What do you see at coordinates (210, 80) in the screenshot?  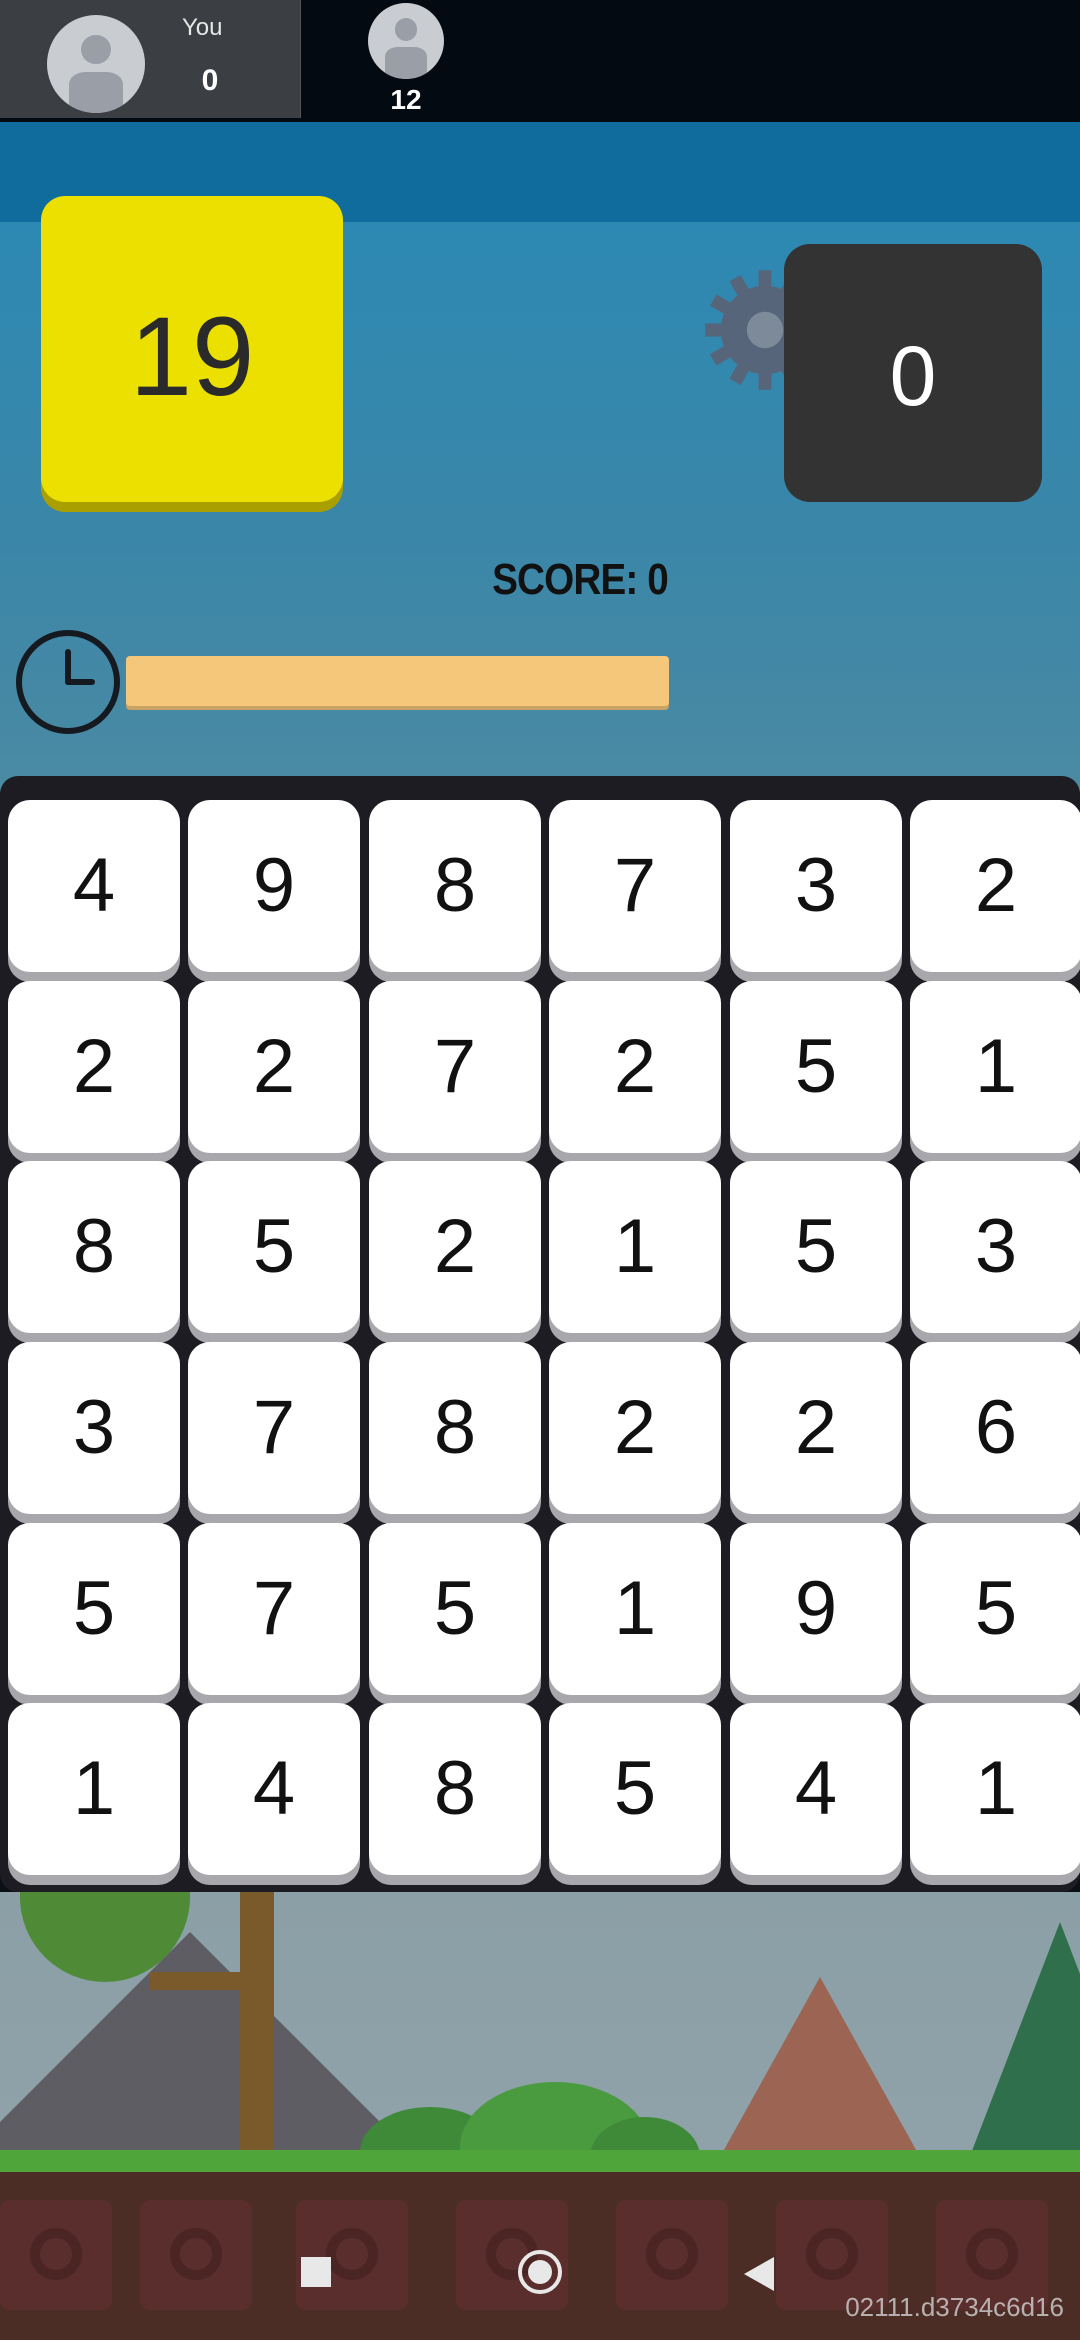 I see `player-you-score: 0` at bounding box center [210, 80].